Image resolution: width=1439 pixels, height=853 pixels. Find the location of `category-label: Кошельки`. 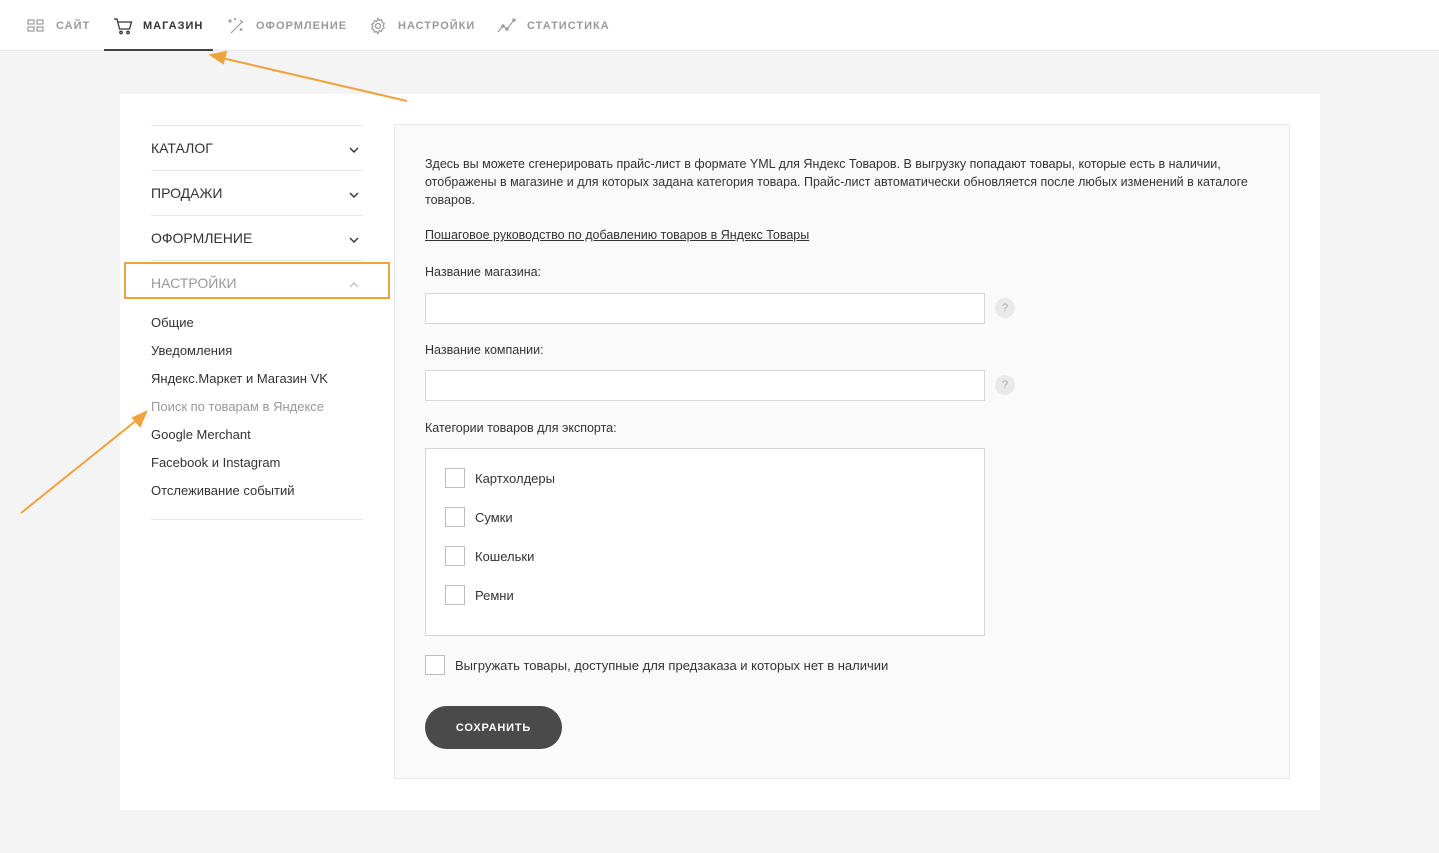

category-label: Кошельки is located at coordinates (505, 556).